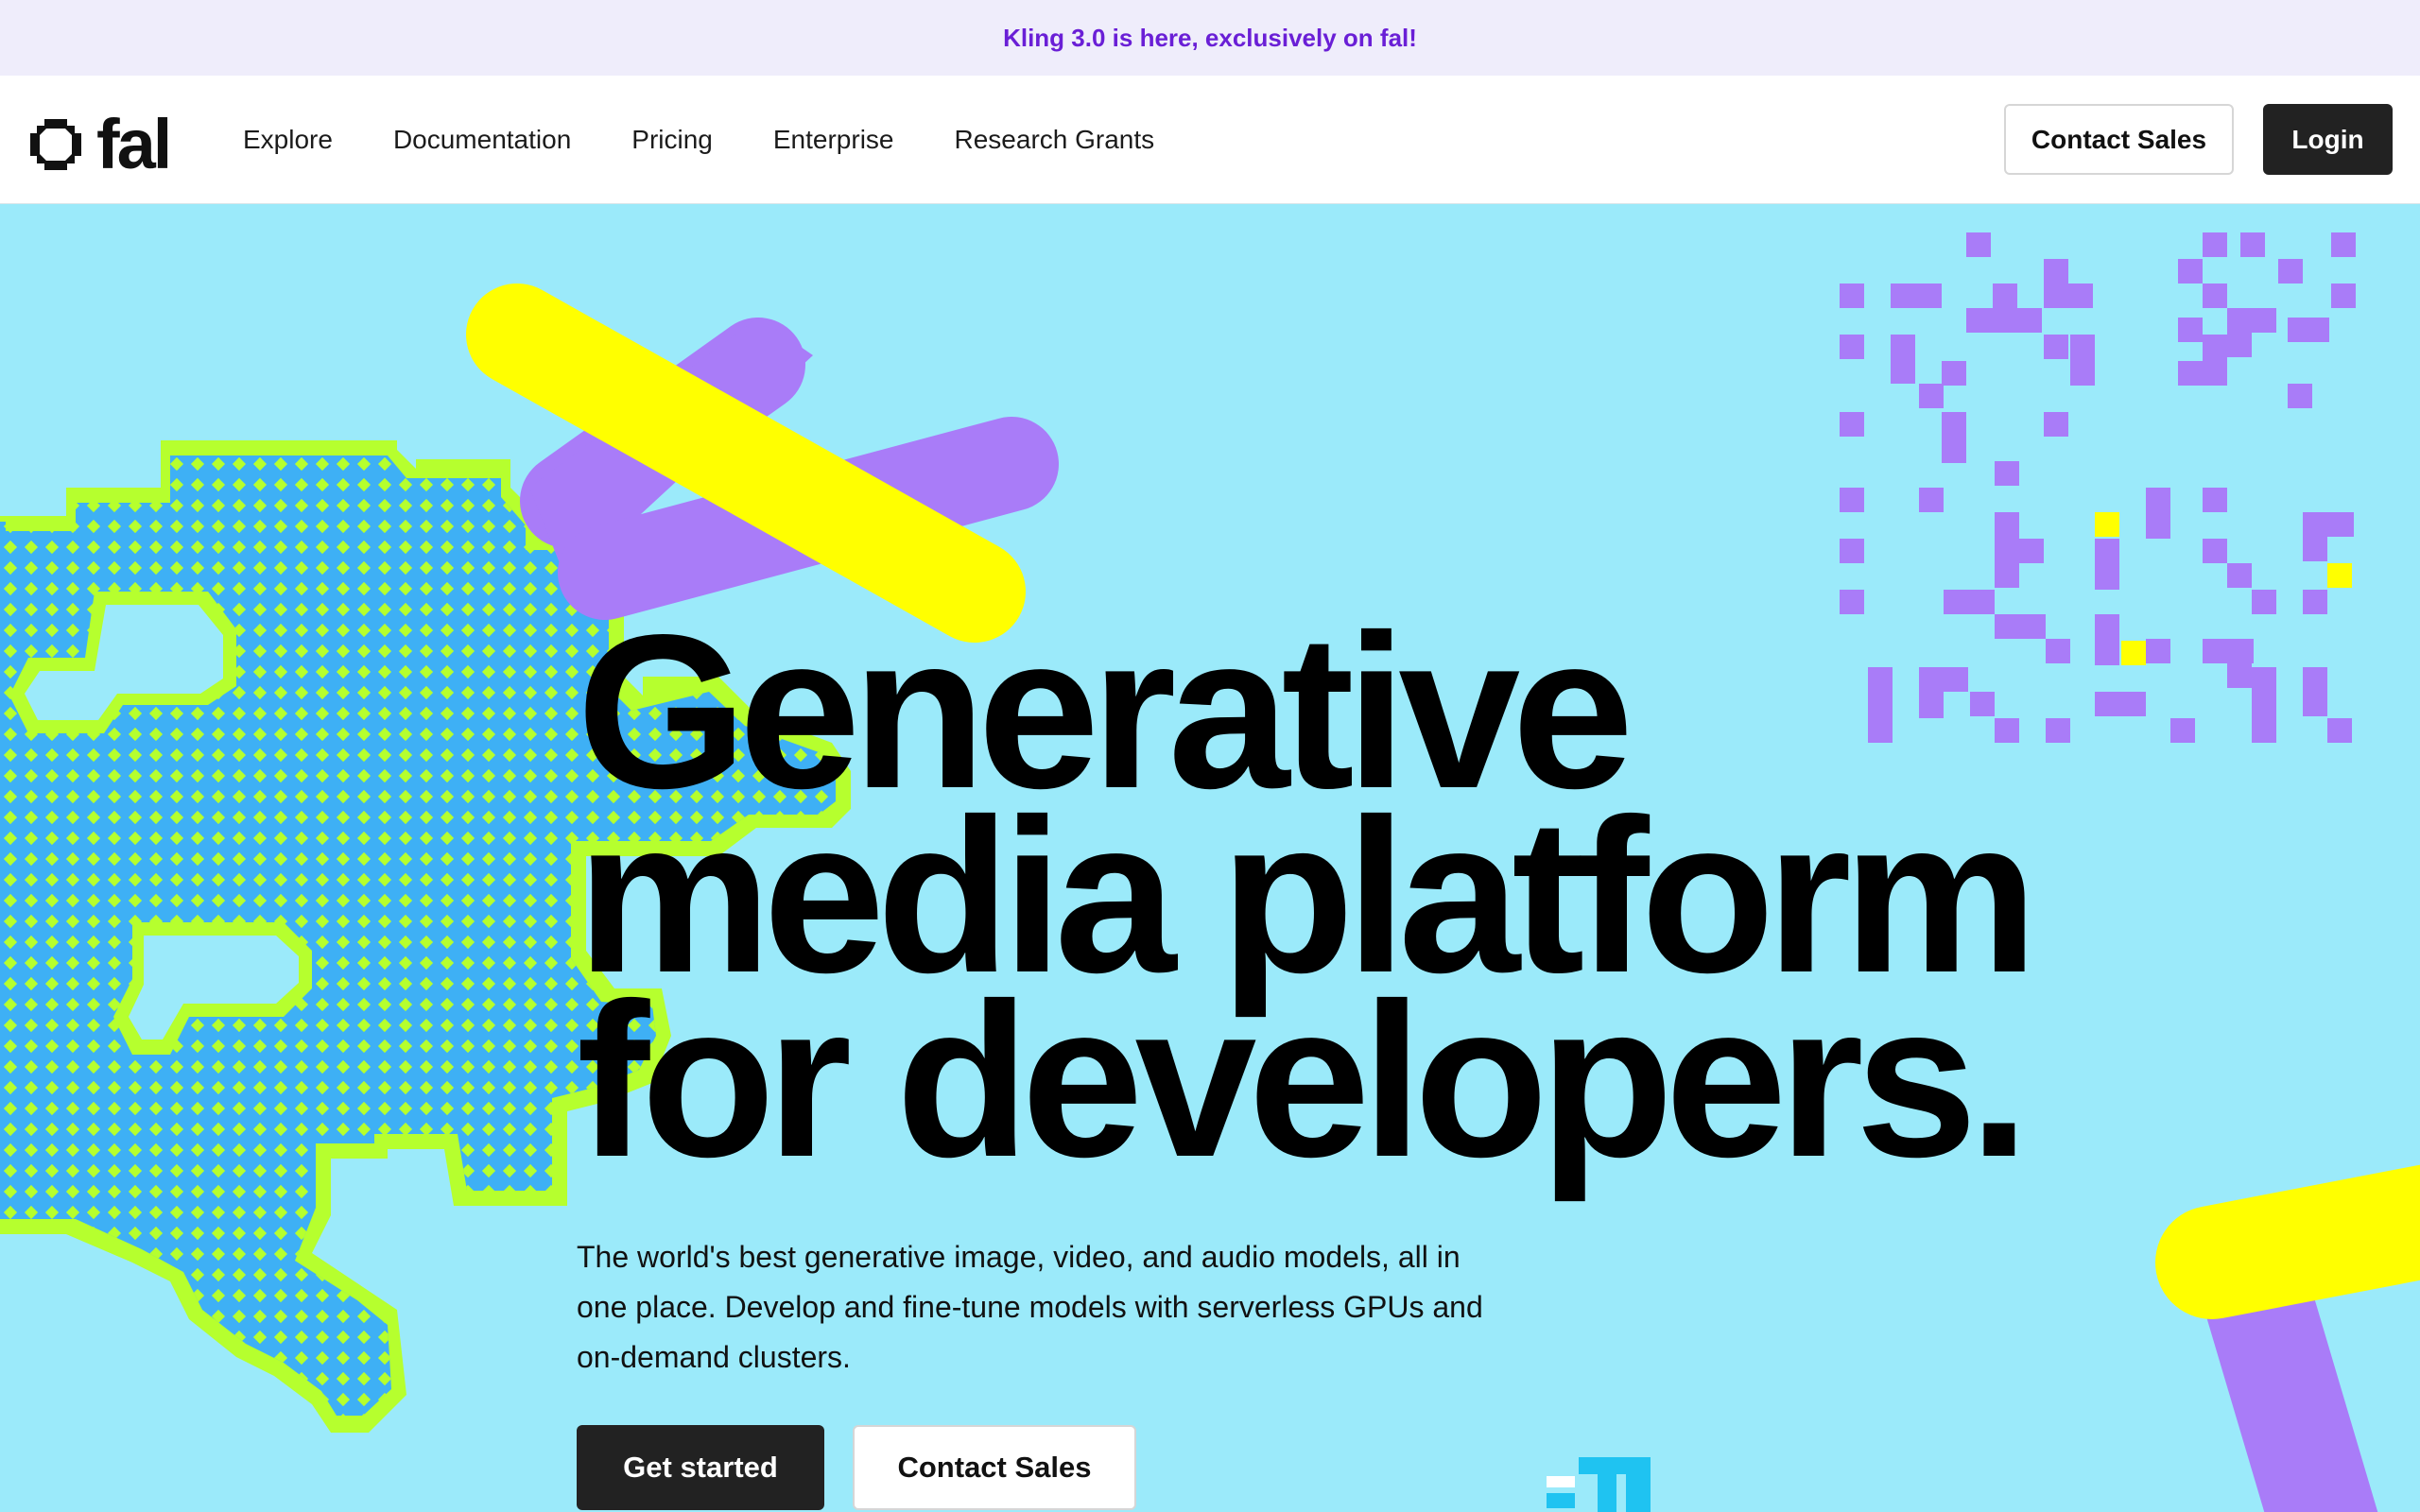 This screenshot has width=2420, height=1512. I want to click on brand-logo: fal, so click(99, 144).